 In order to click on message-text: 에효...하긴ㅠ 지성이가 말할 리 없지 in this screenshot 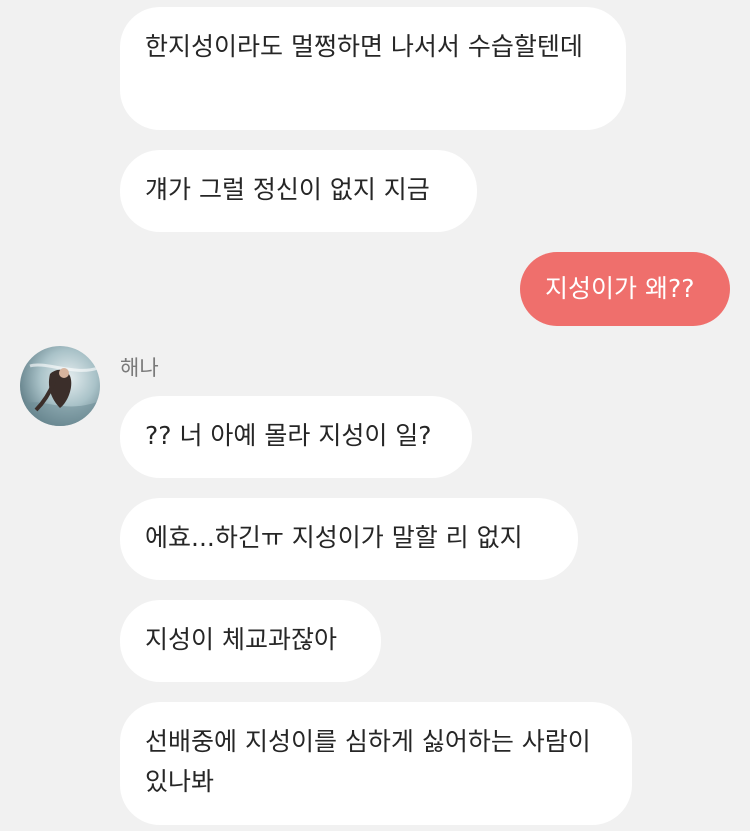, I will do `click(334, 537)`.